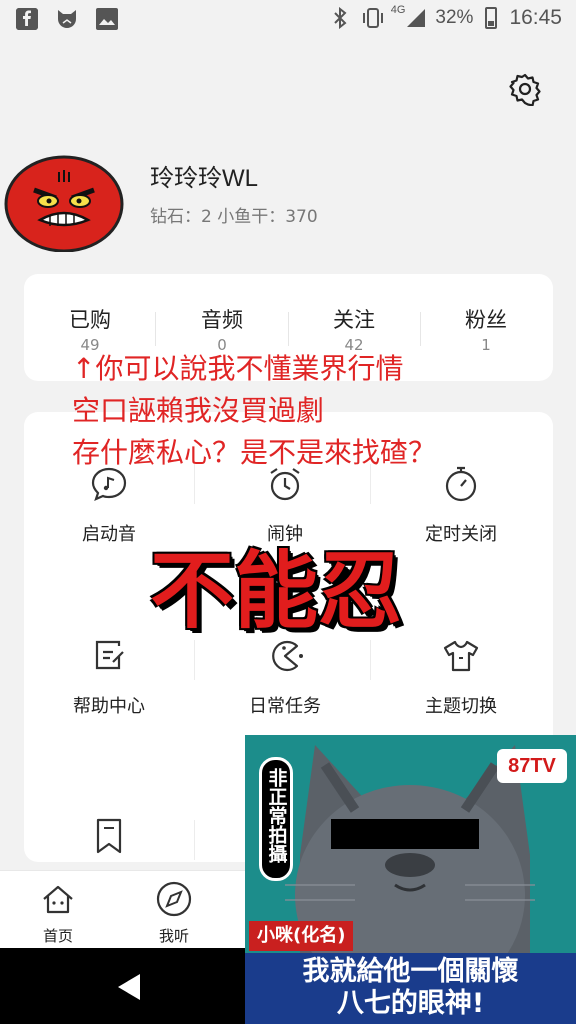 This screenshot has height=1024, width=576. I want to click on tshirt-icon, so click(461, 656).